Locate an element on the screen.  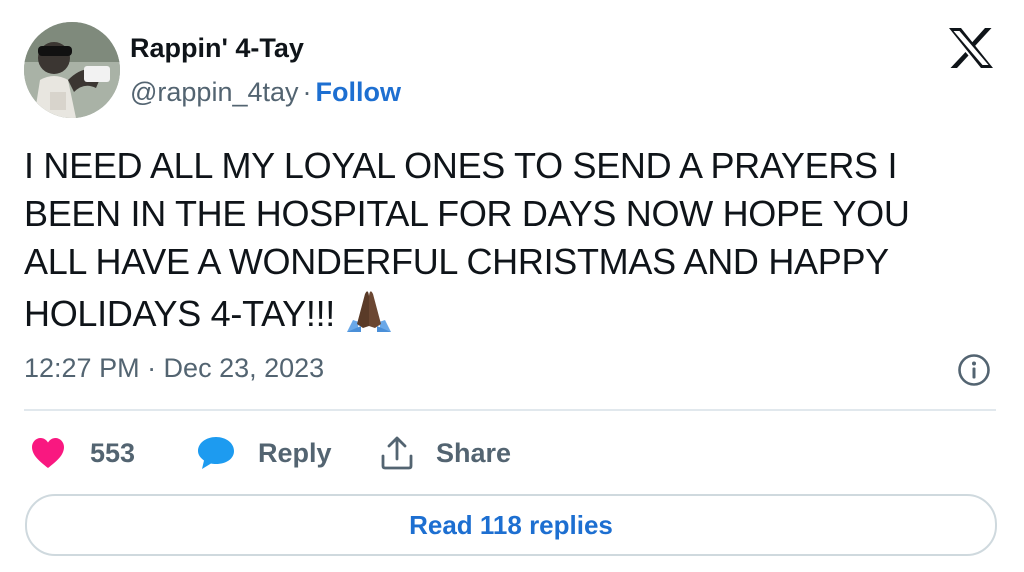
info-icon is located at coordinates (974, 370).